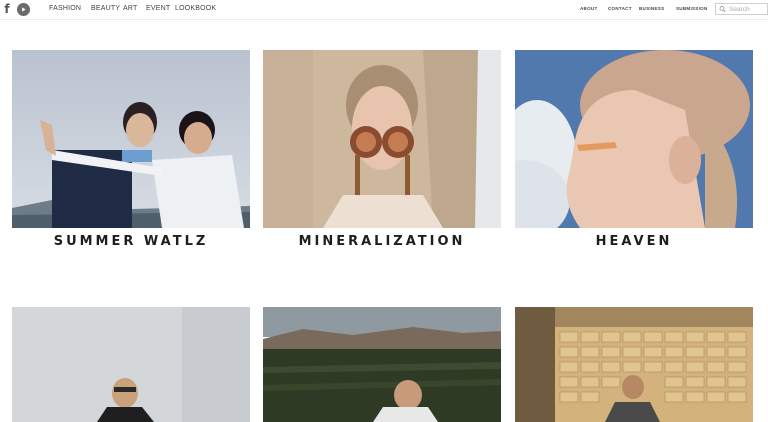 This screenshot has width=768, height=422. I want to click on play-icon, so click(23, 9).